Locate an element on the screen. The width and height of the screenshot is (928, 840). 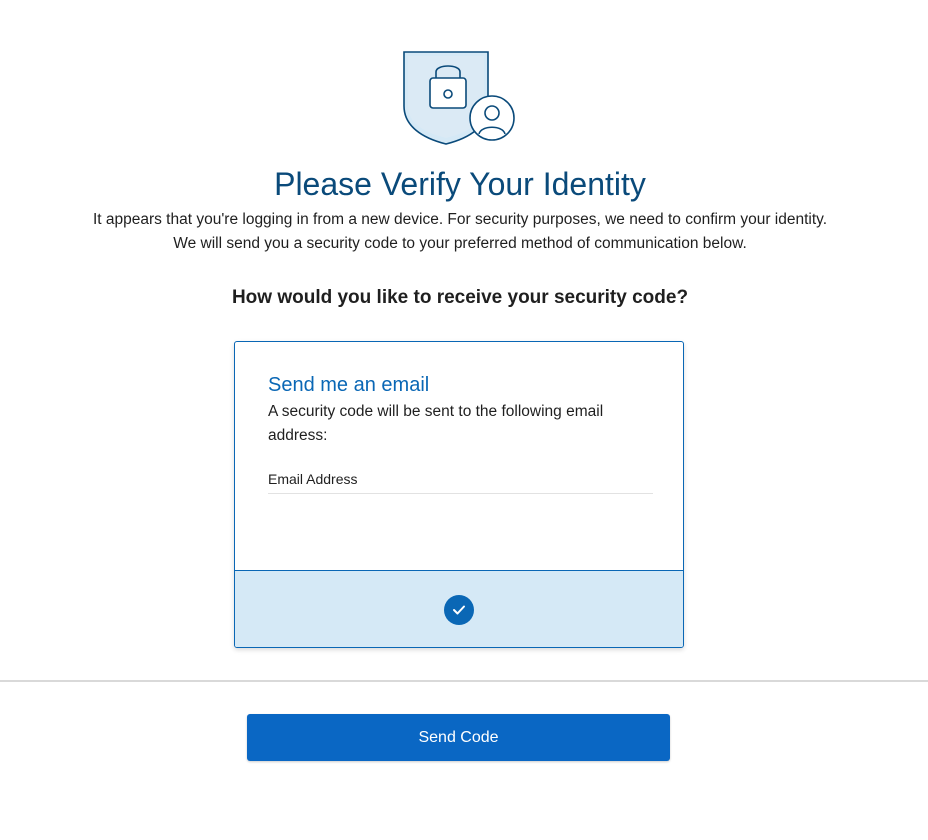
page-title: Please Verify Your Identity is located at coordinates (460, 184).